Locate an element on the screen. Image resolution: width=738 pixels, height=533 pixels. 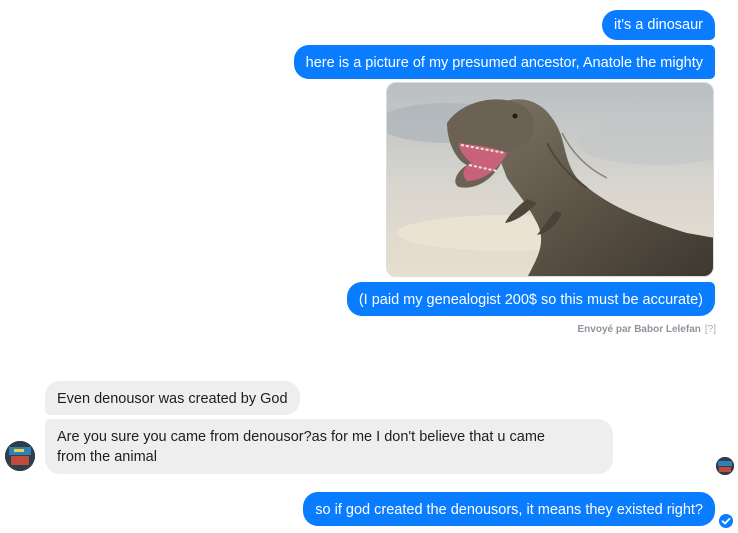
check-circle-icon is located at coordinates (726, 521).